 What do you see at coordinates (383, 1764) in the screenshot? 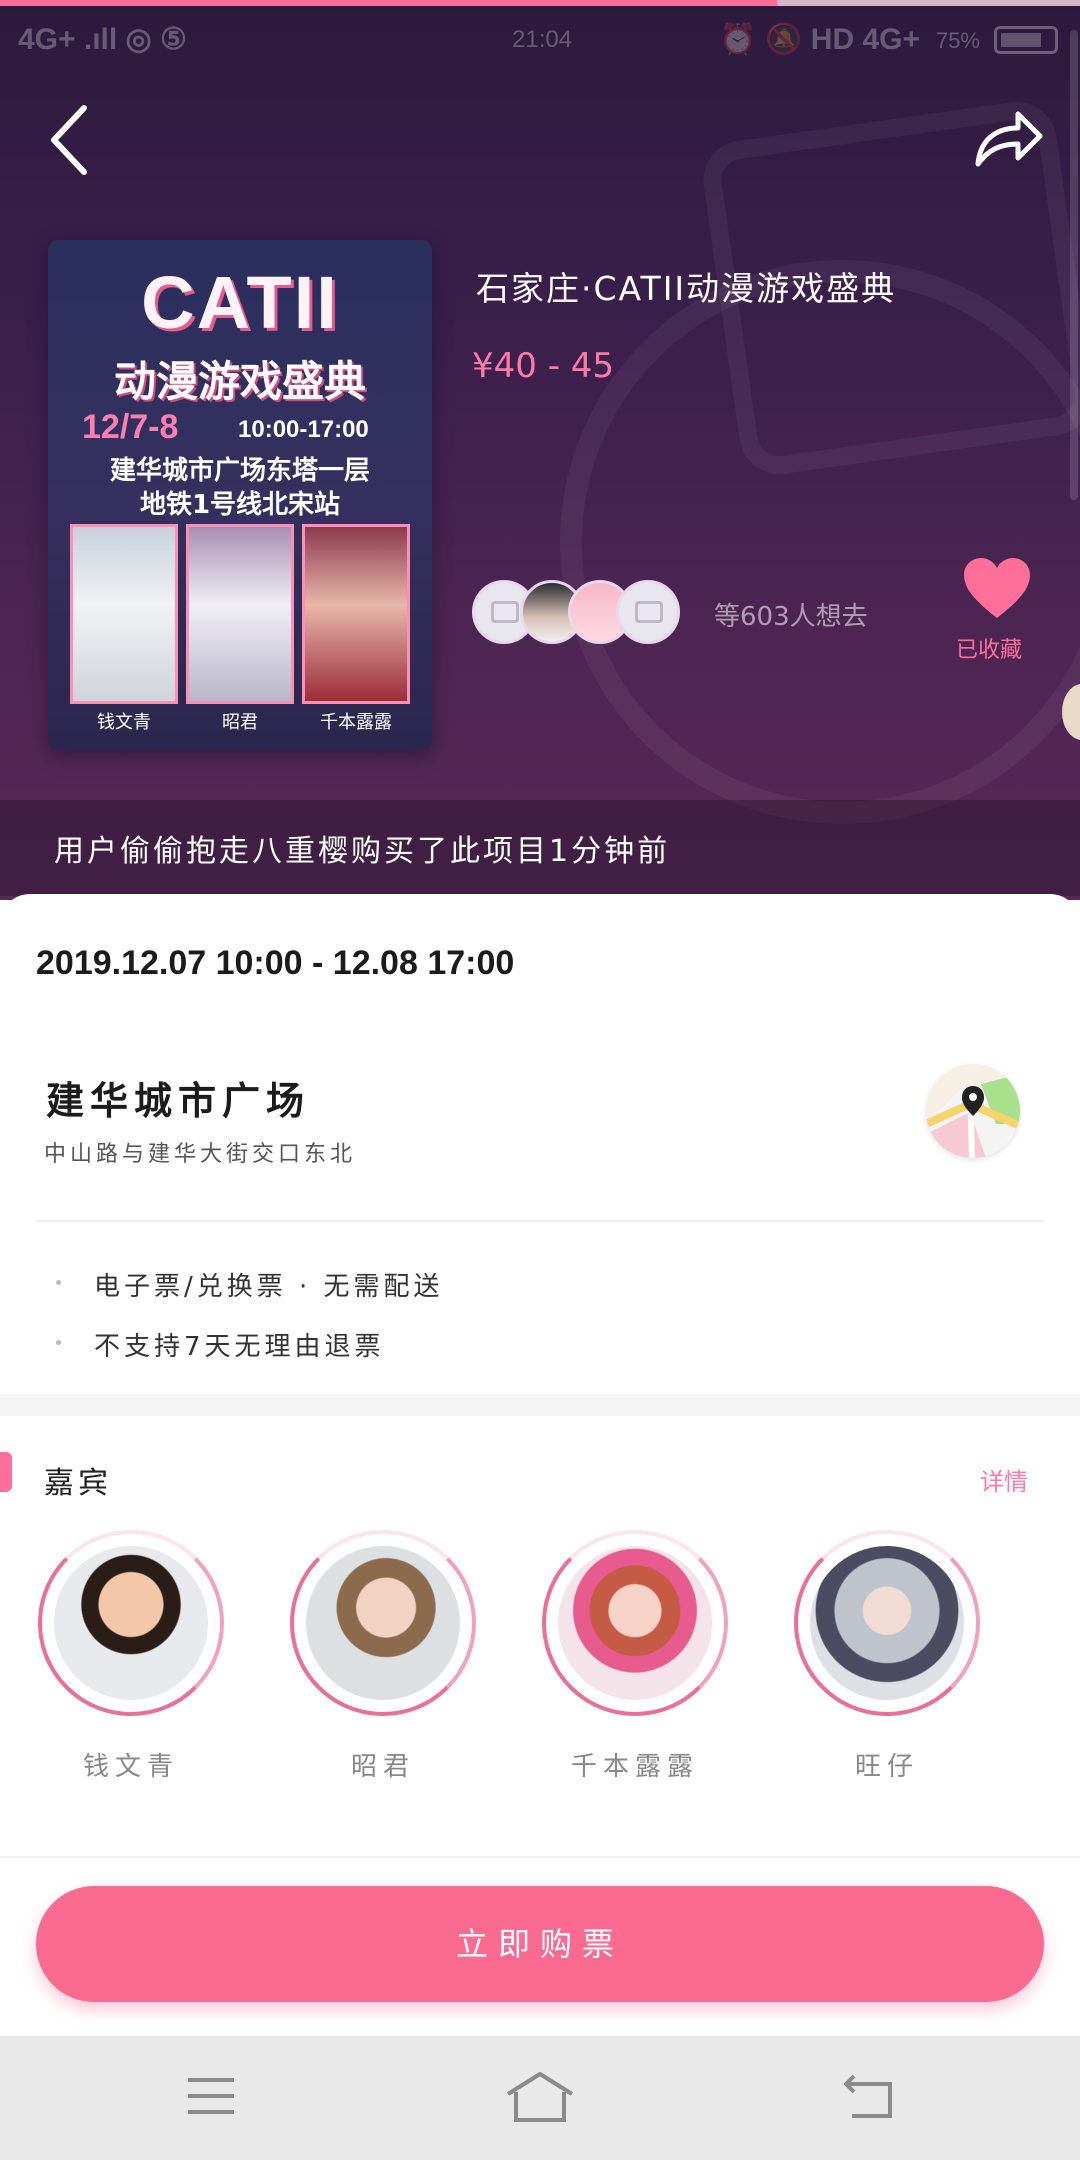
I see `guest-name: 昭君` at bounding box center [383, 1764].